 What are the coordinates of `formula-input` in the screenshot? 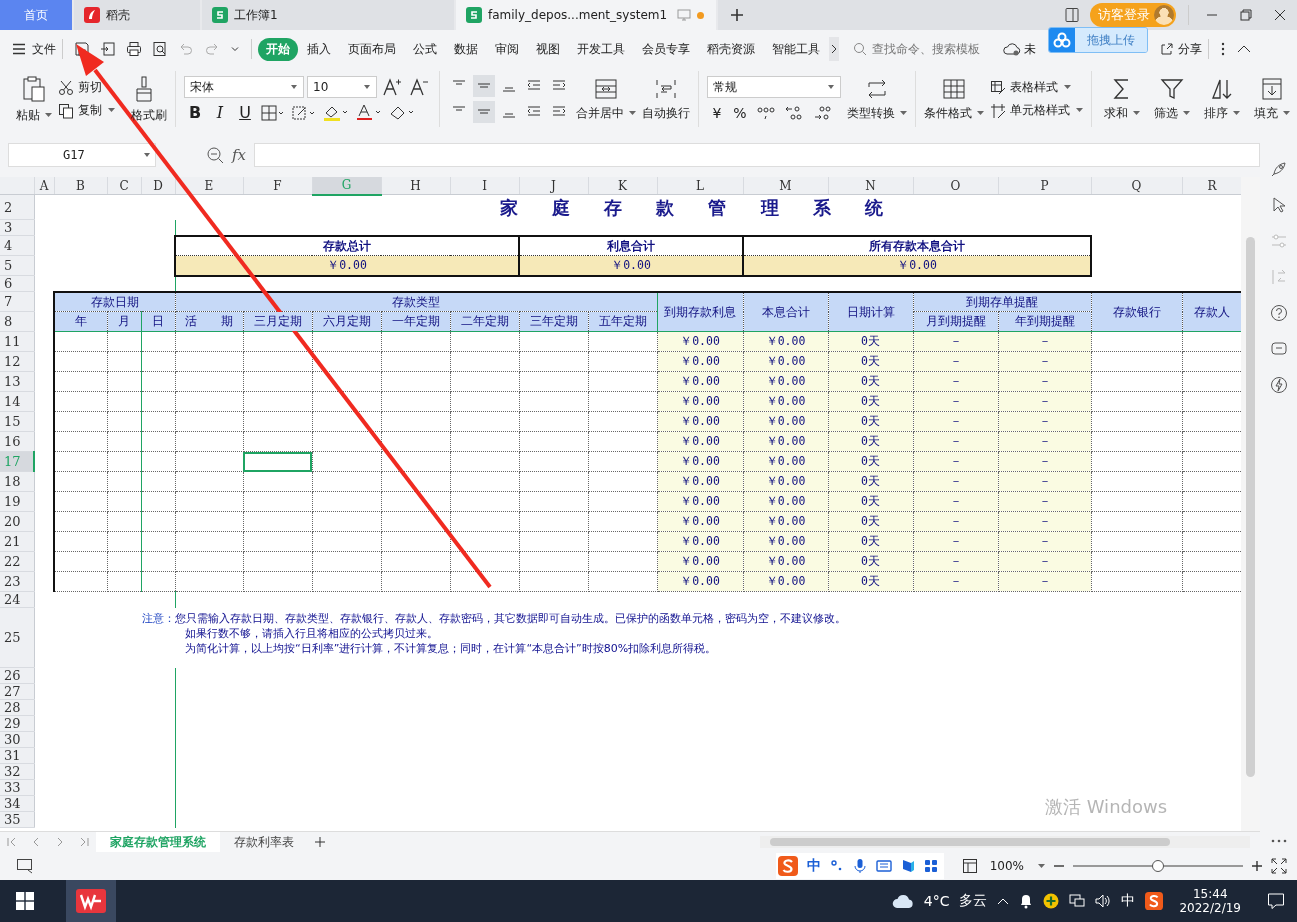 It's located at (757, 155).